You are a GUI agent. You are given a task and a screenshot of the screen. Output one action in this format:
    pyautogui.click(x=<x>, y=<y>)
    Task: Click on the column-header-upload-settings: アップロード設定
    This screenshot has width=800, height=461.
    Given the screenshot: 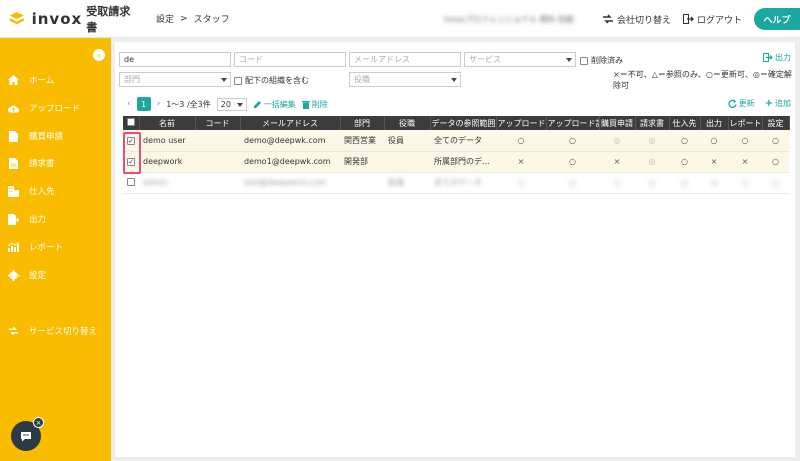 What is the action you would take?
    pyautogui.click(x=573, y=123)
    